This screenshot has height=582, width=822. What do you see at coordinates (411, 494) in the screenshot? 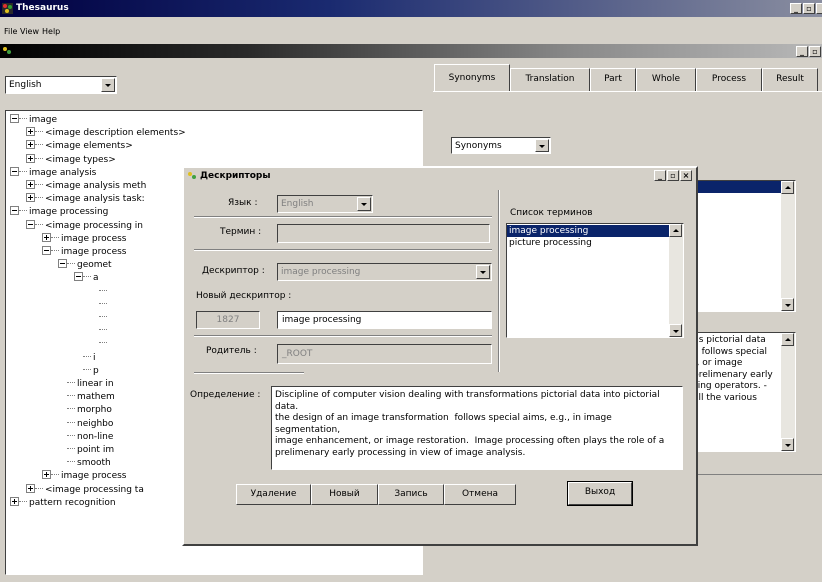
I see `save-button: Запись` at bounding box center [411, 494].